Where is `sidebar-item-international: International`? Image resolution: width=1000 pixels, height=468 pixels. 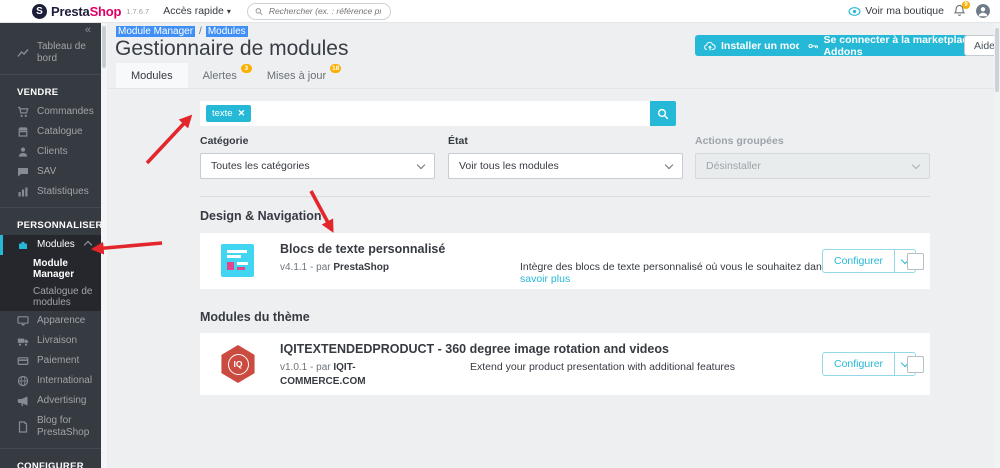
sidebar-item-international: International is located at coordinates (50, 381).